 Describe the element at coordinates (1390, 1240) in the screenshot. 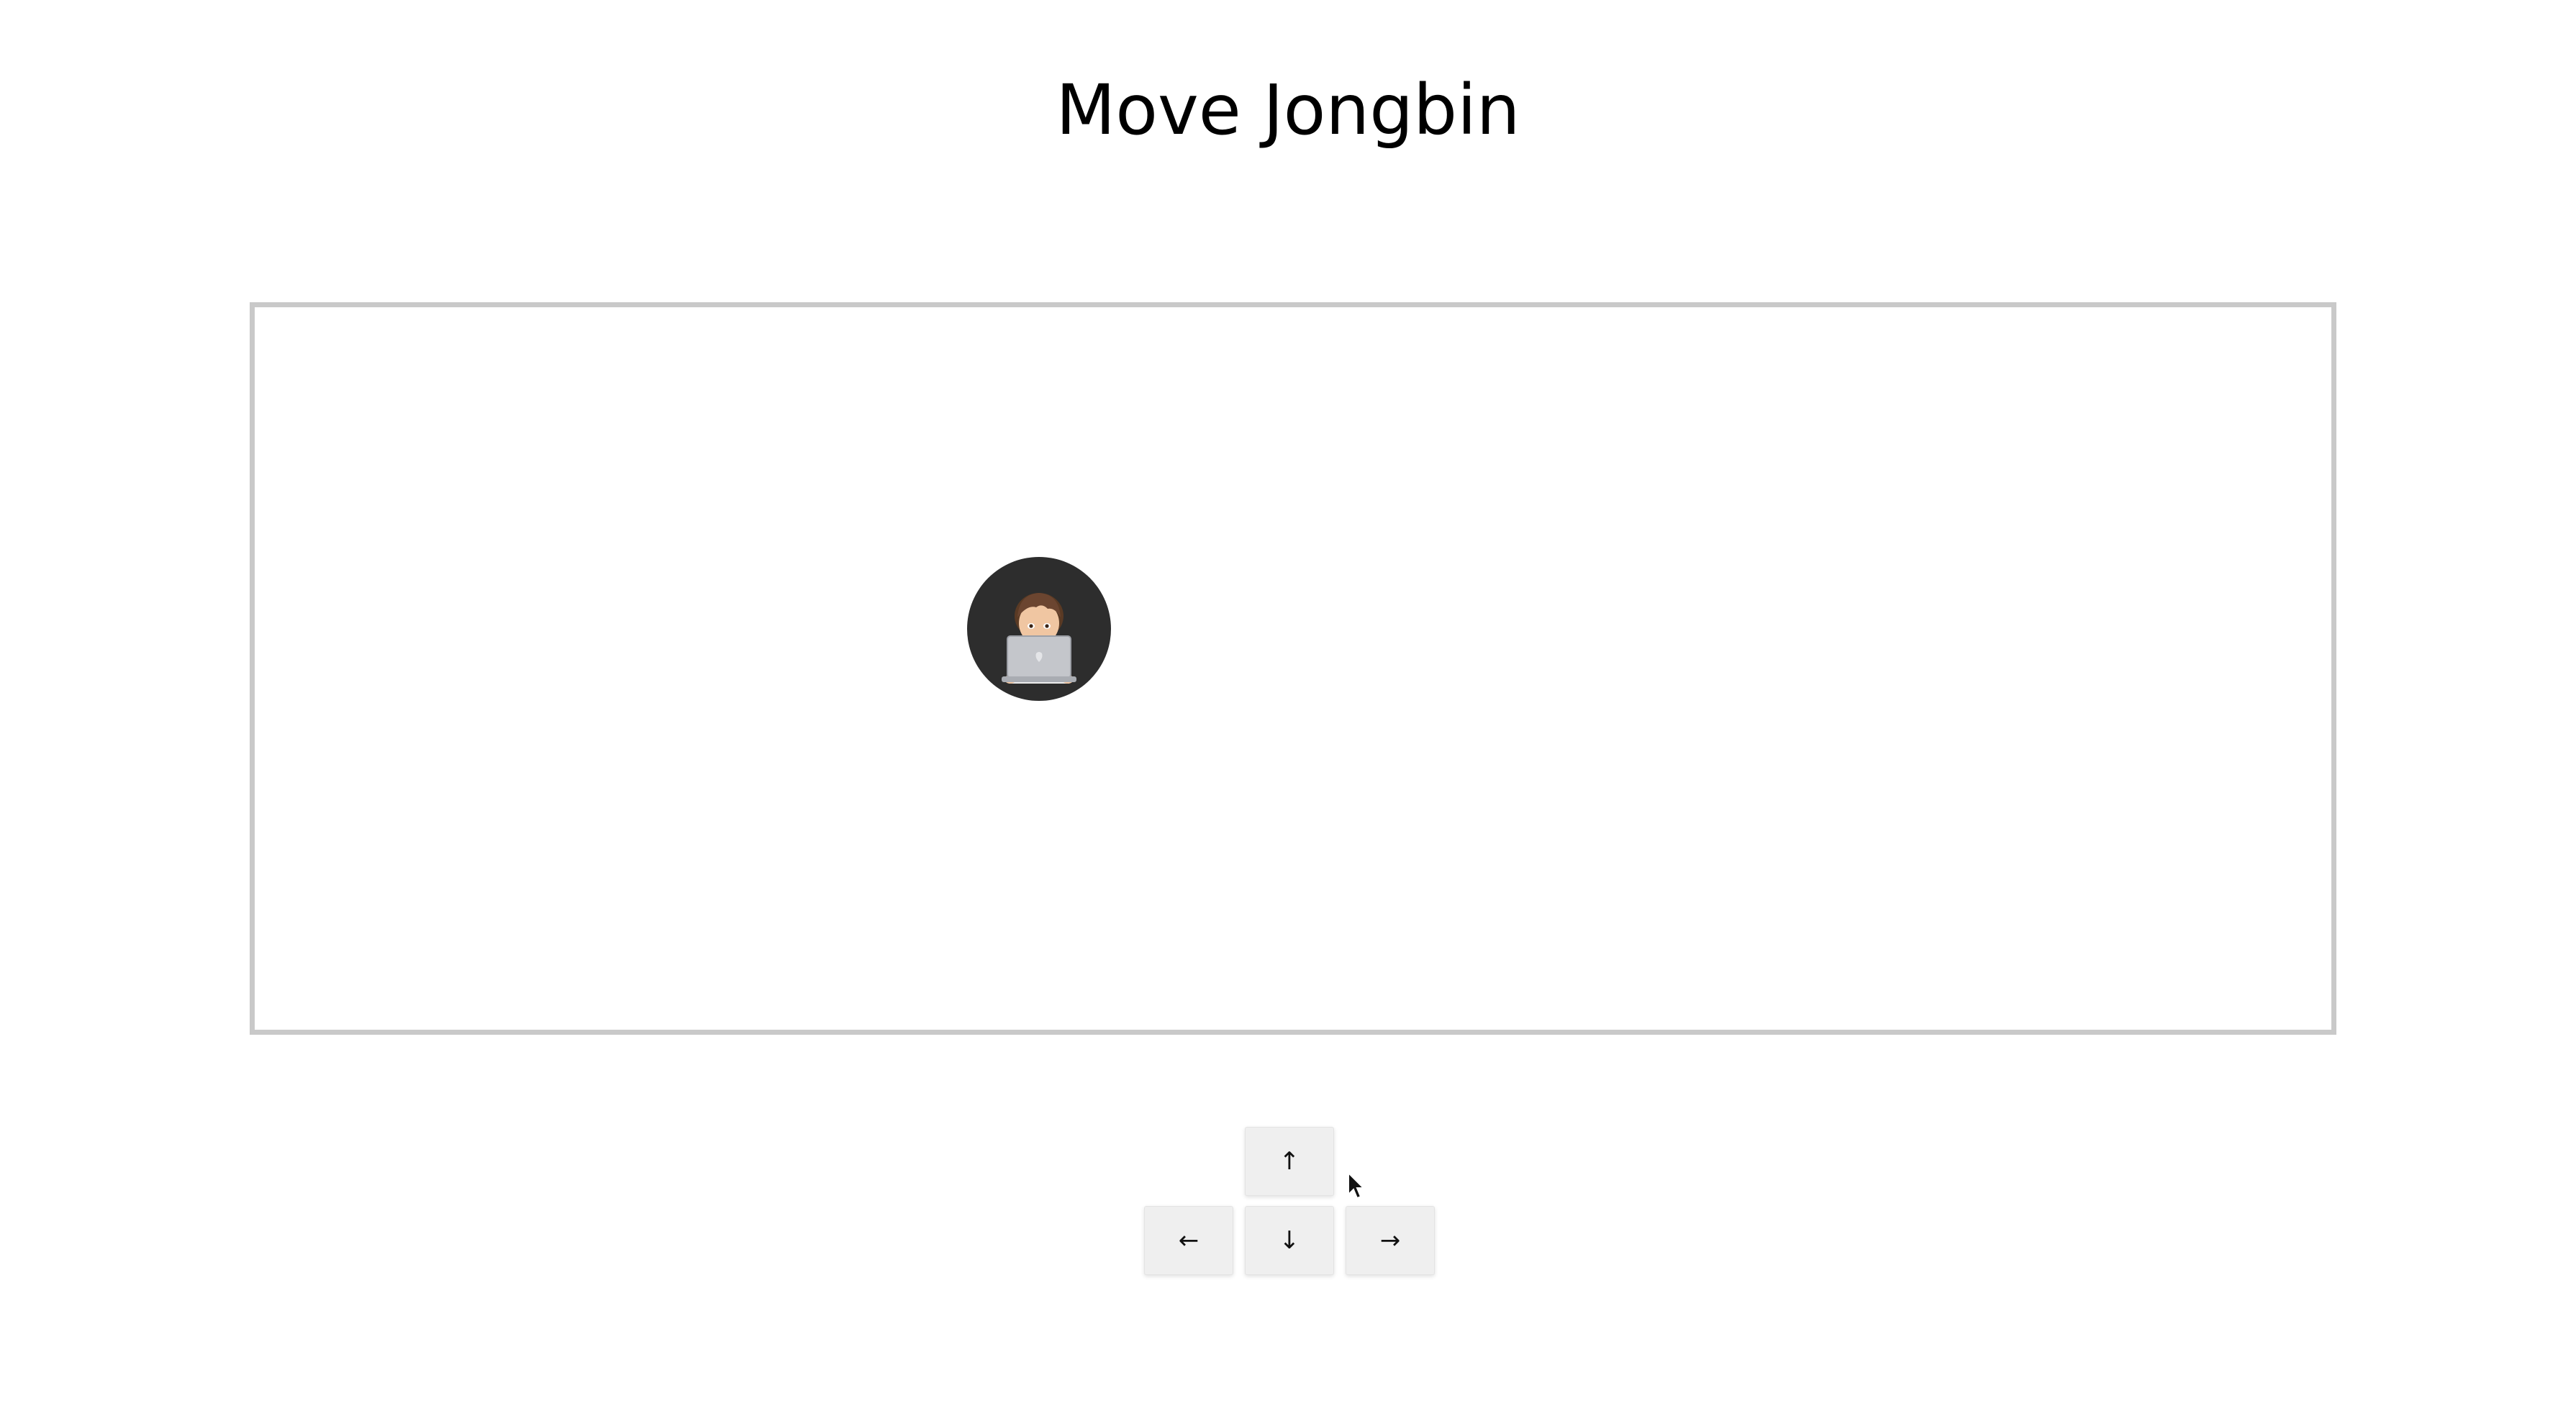

I see `move-right-button: →` at that location.